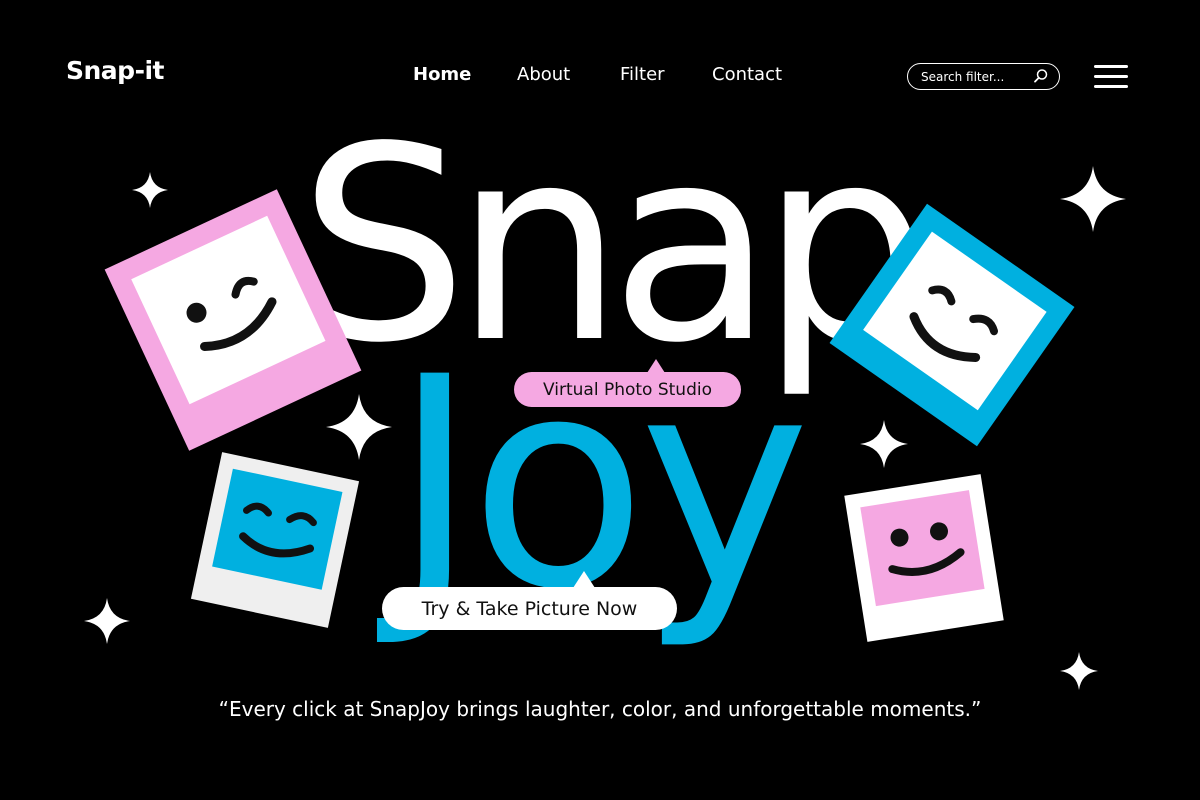  I want to click on nav-home: Home, so click(442, 74).